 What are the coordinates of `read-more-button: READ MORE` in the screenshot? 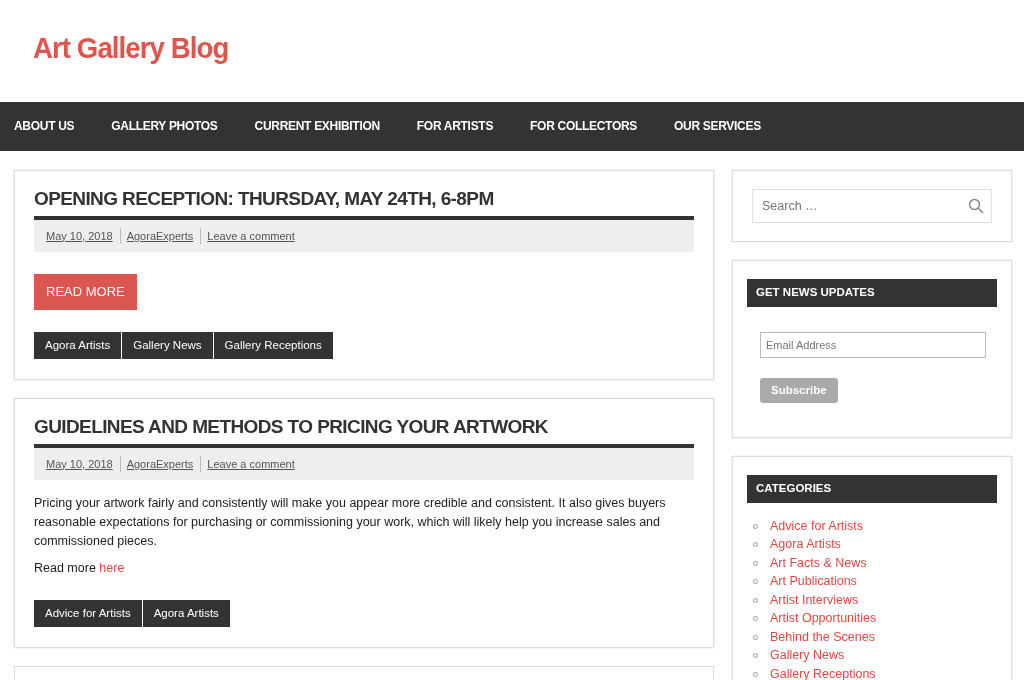 It's located at (85, 292).